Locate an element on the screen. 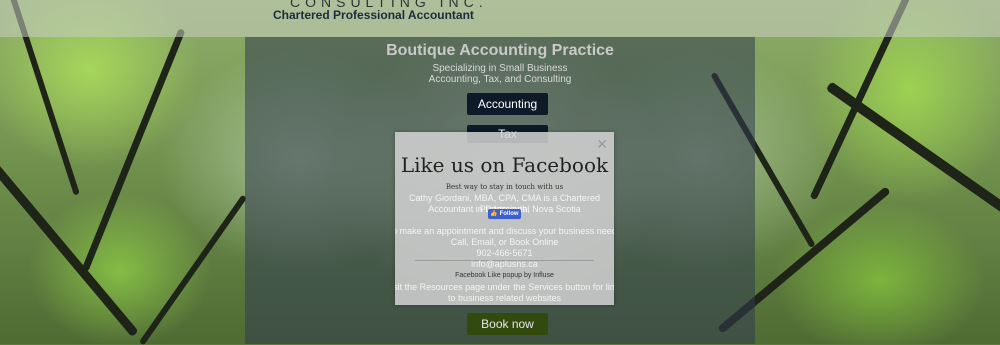 The height and width of the screenshot is (345, 1000). thumbs-up-icon: 👍 is located at coordinates (494, 214).